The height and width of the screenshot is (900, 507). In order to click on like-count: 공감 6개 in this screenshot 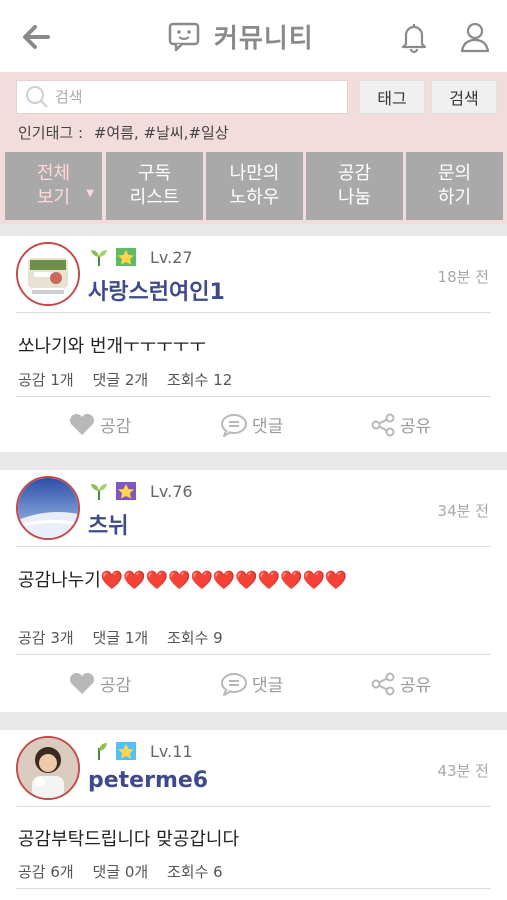, I will do `click(46, 872)`.